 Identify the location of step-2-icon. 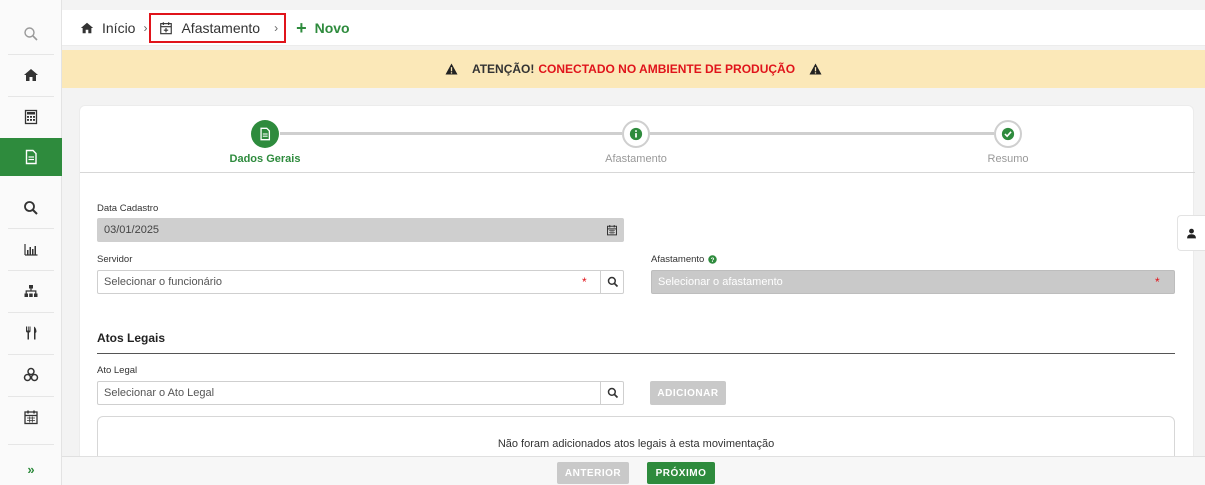
(636, 134).